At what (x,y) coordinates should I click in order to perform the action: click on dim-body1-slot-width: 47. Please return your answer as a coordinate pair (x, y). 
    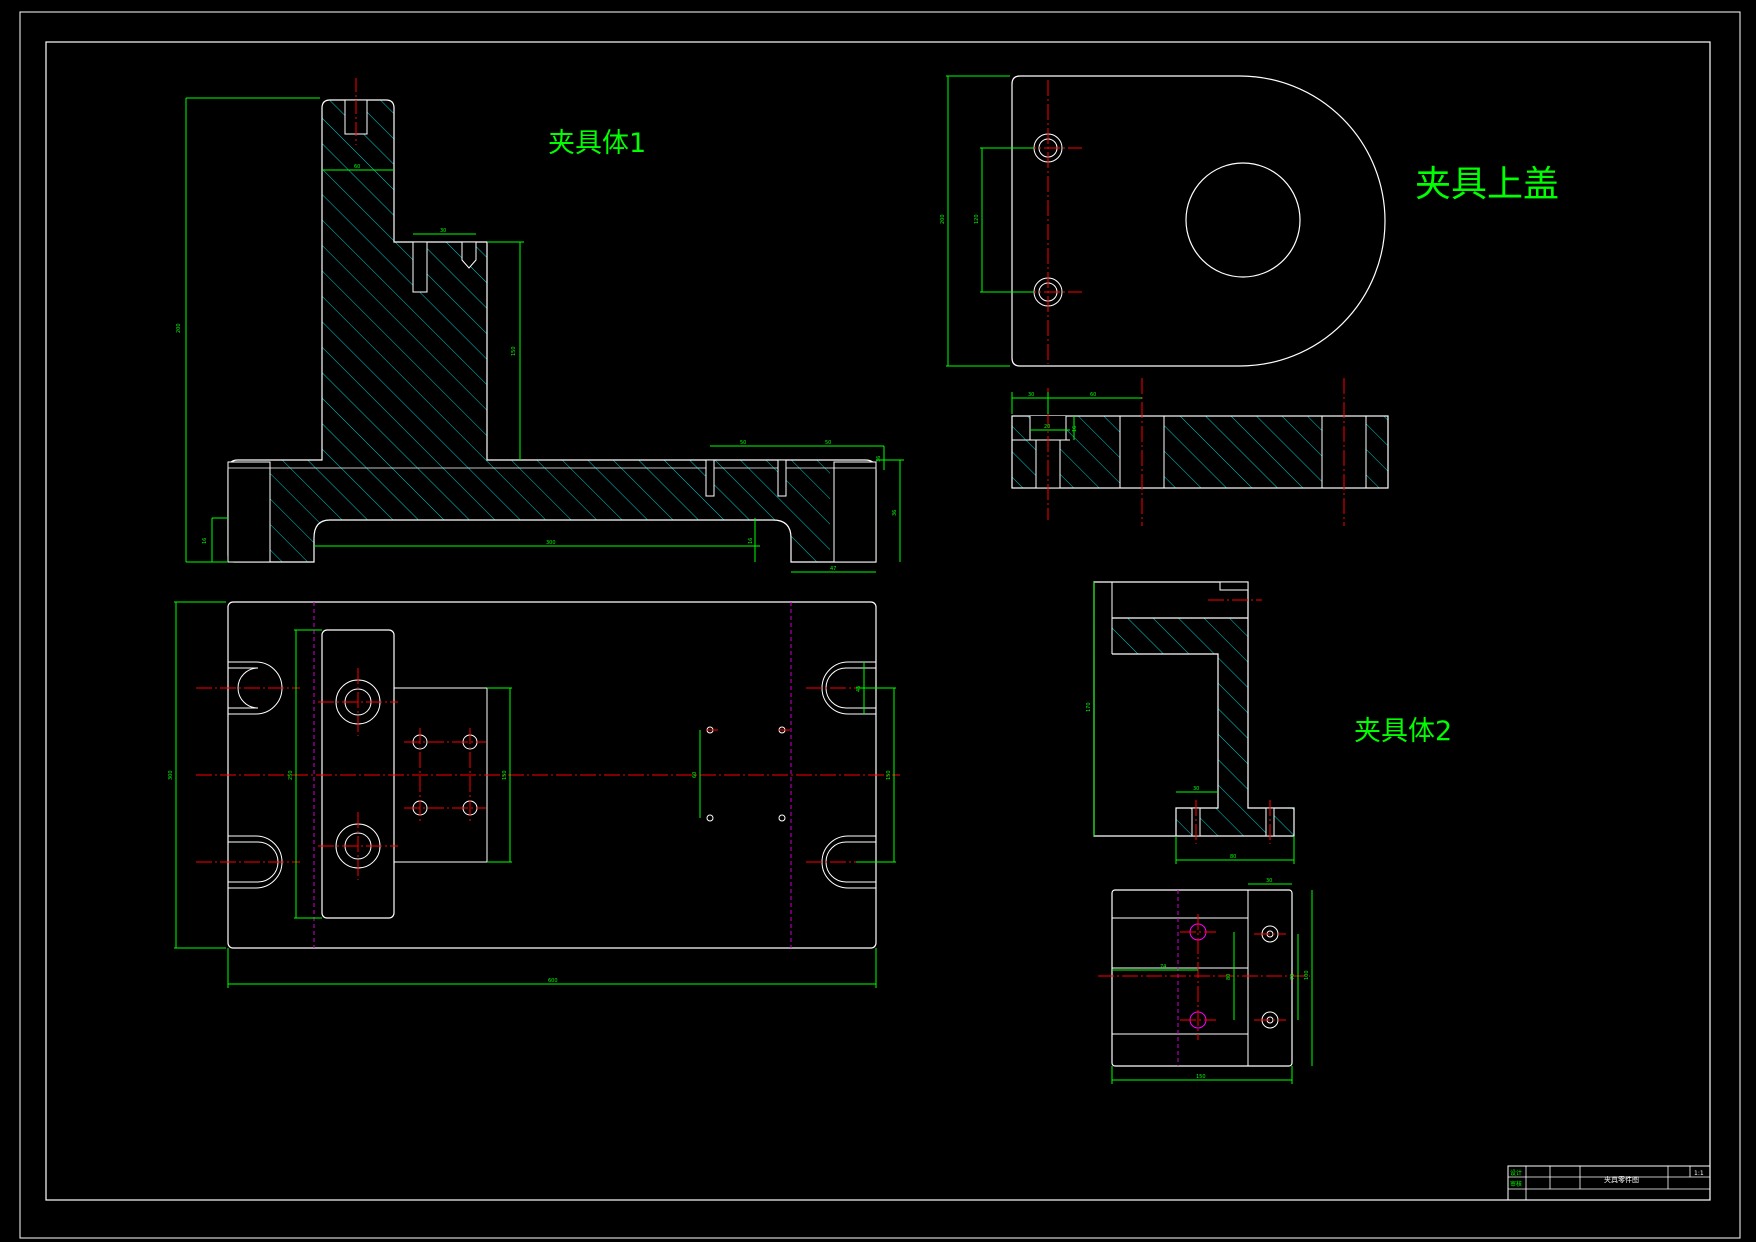
    Looking at the image, I should click on (833, 569).